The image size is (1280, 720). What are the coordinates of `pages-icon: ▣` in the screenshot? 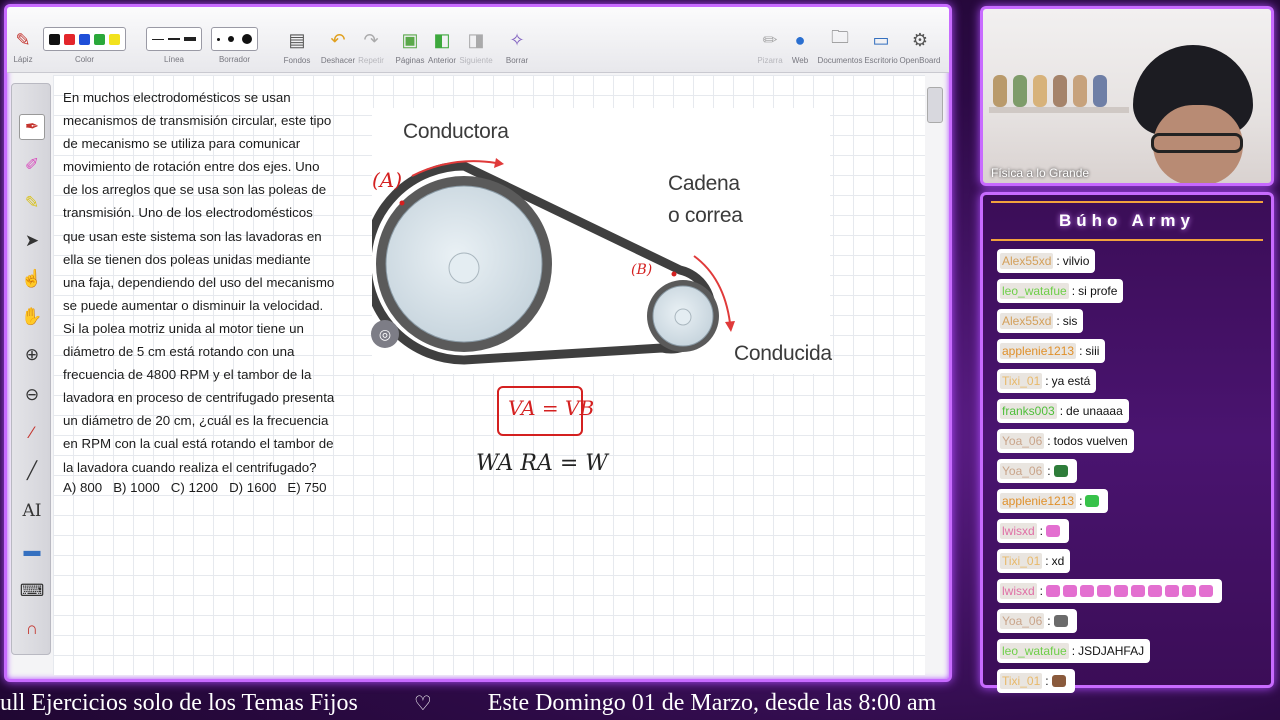 It's located at (410, 39).